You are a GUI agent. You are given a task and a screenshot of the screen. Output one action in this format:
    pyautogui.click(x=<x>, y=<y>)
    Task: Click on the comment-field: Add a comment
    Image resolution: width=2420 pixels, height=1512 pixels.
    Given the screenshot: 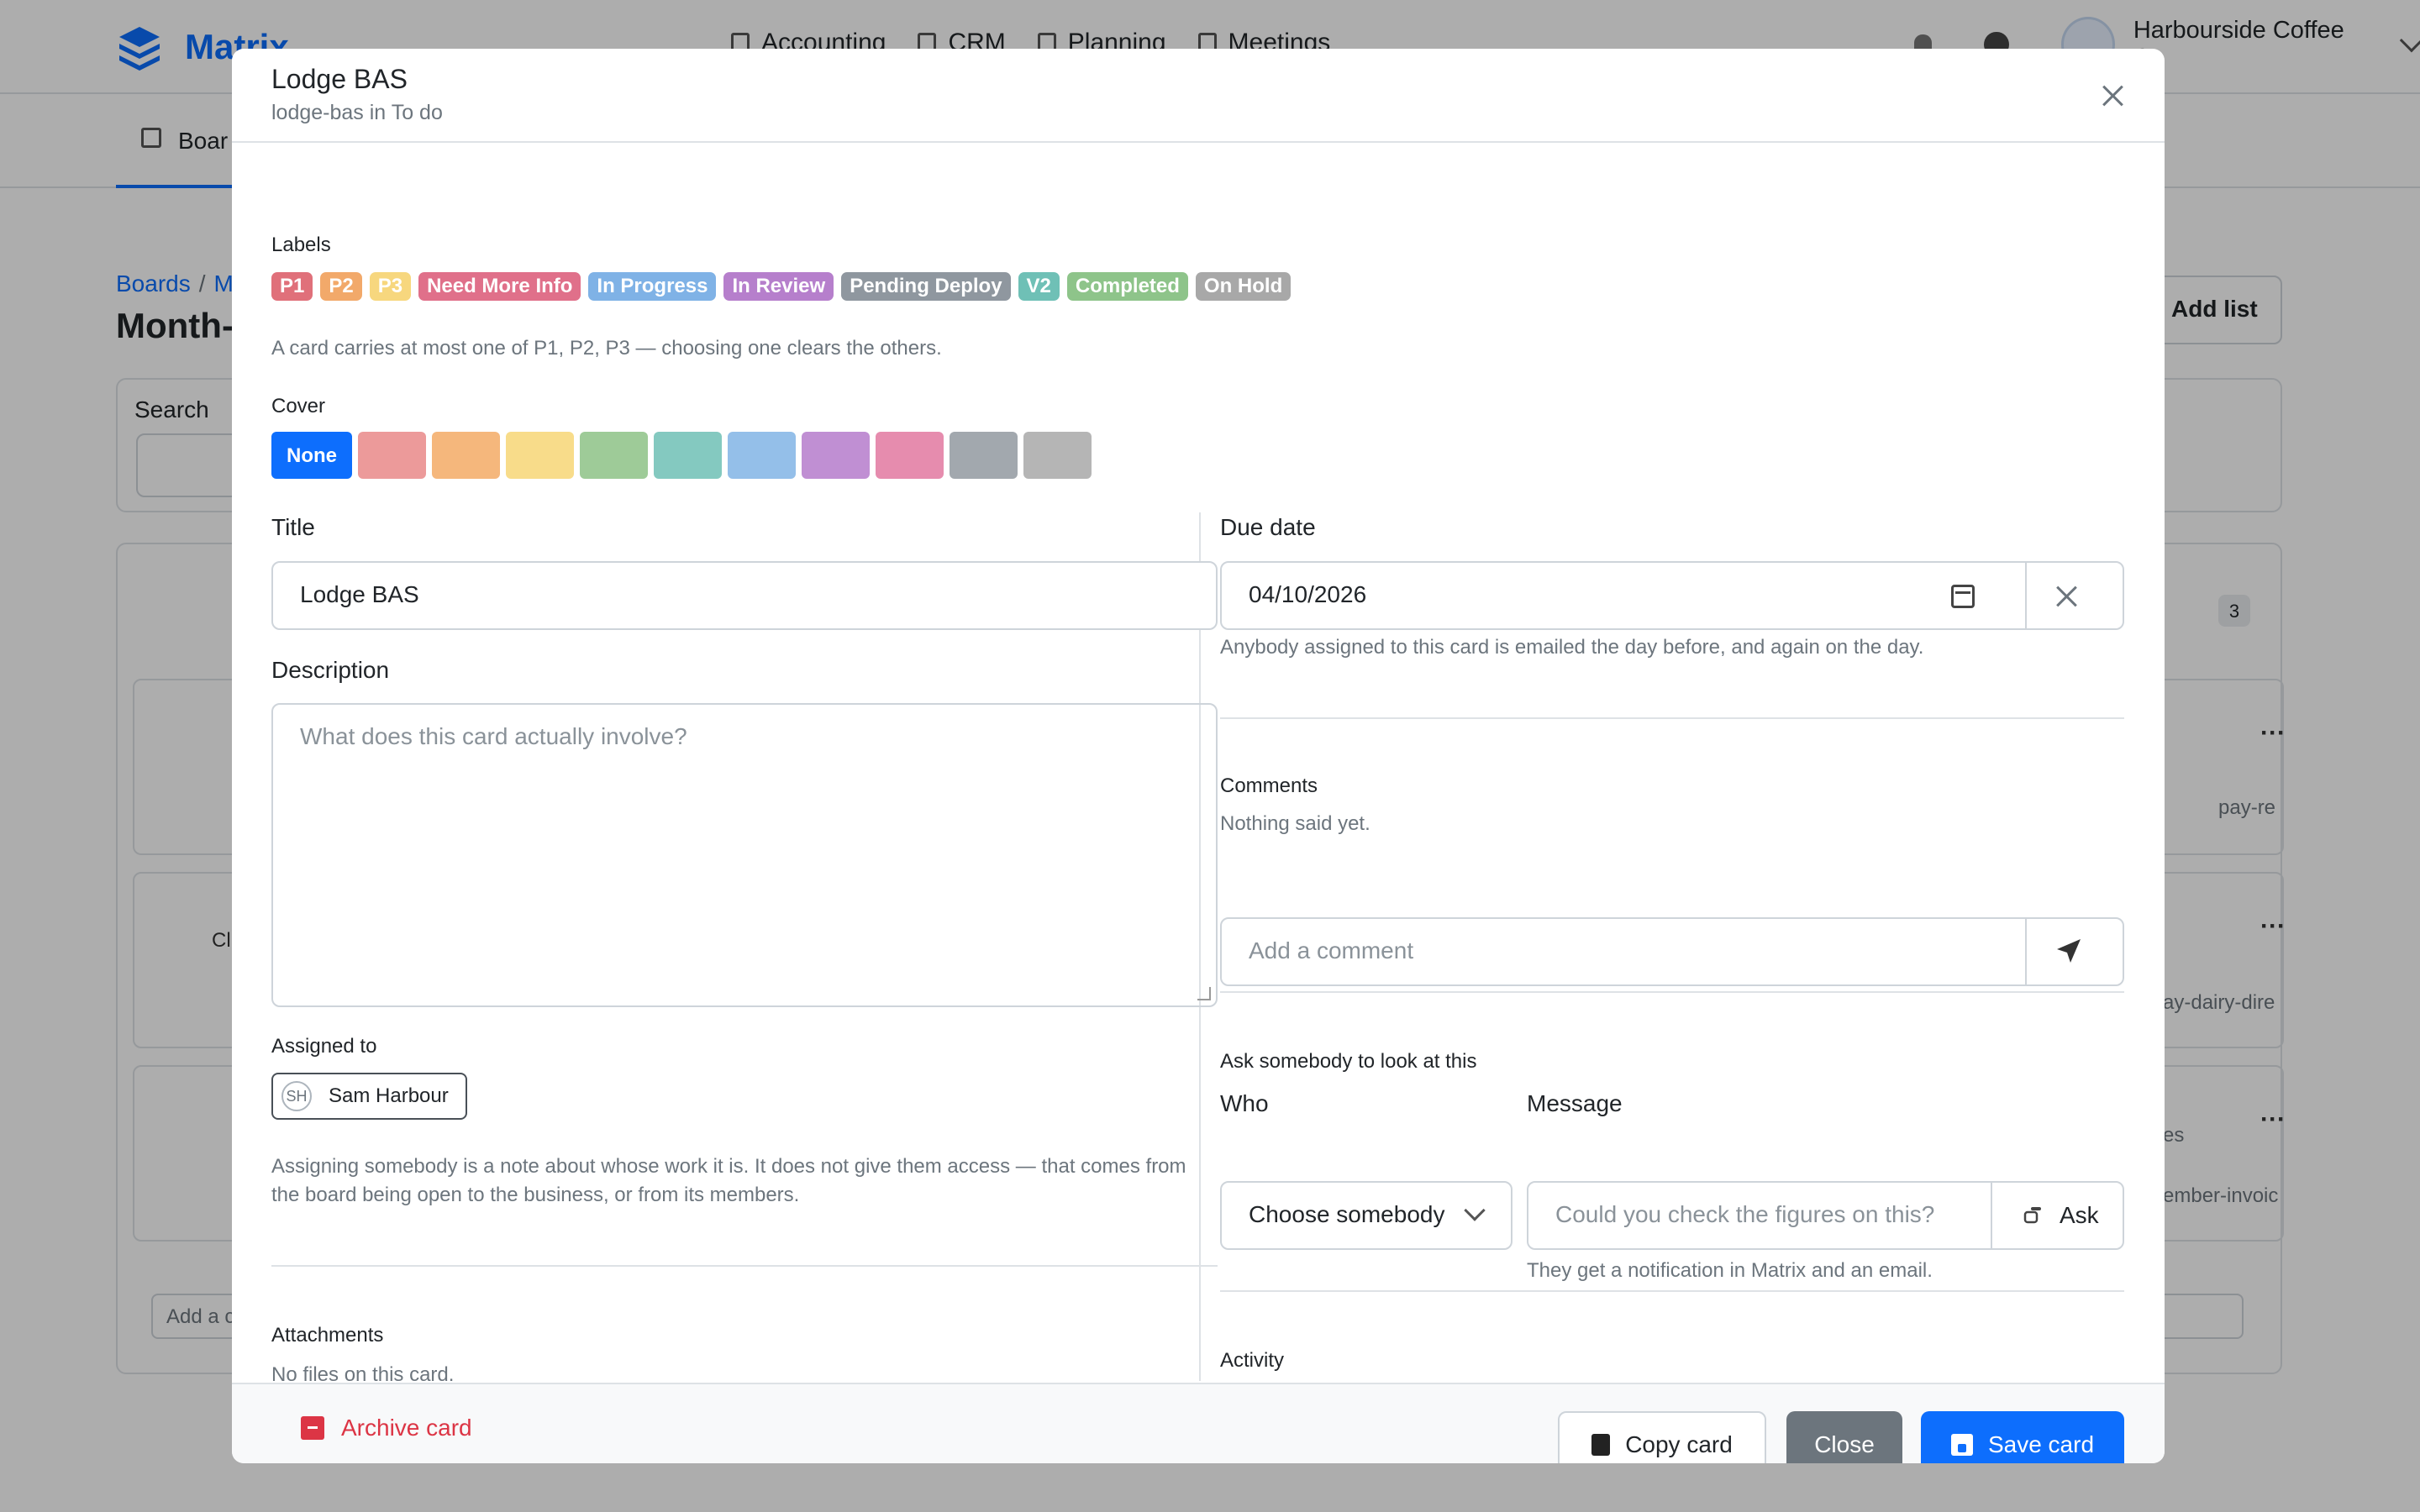 What is the action you would take?
    pyautogui.click(x=1672, y=951)
    